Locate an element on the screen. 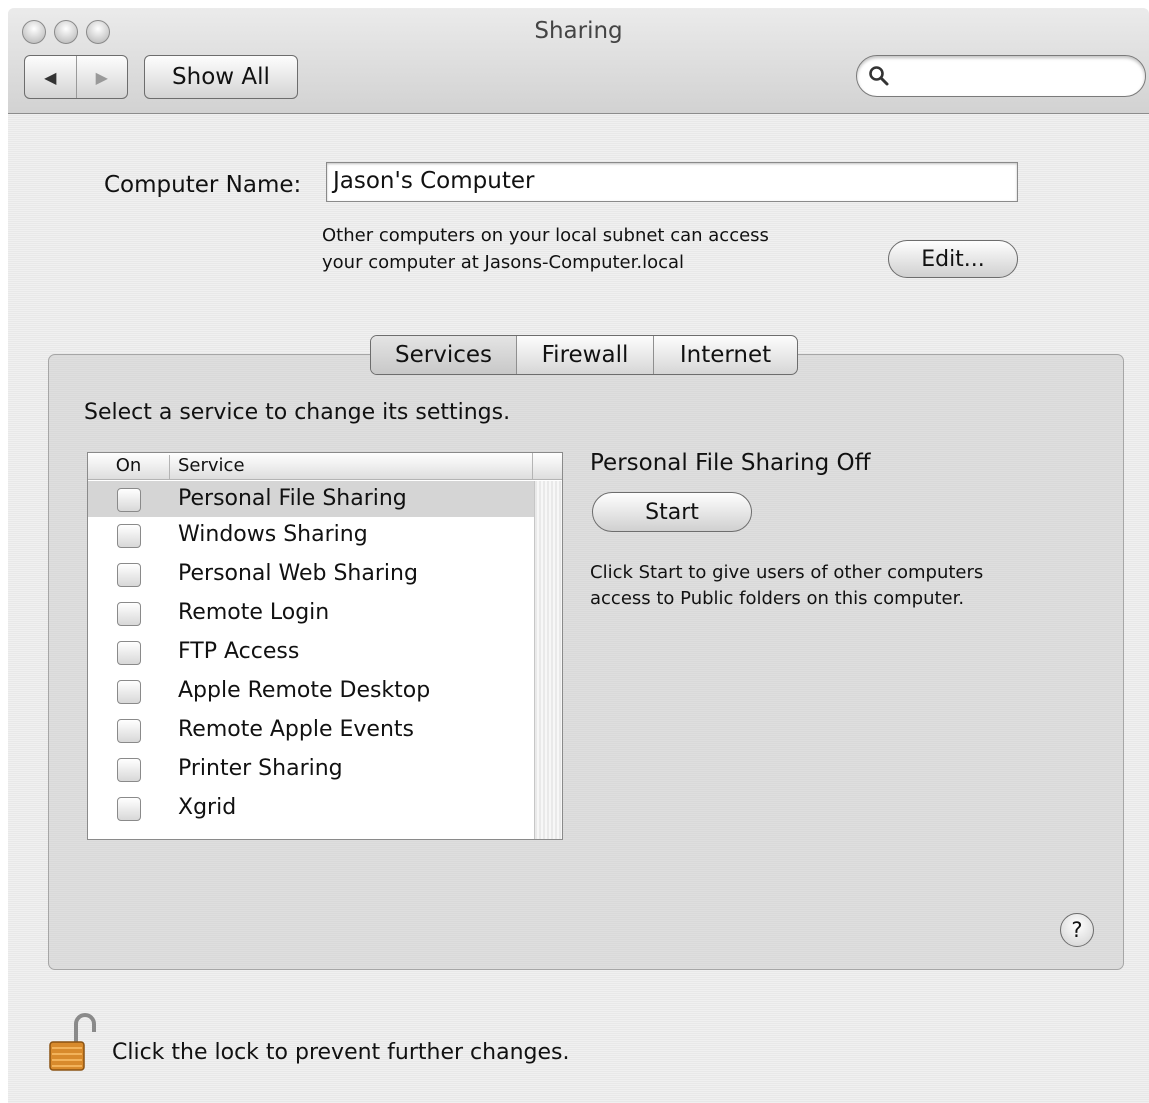  back-forward-control: ◀ ▶ is located at coordinates (76, 77).